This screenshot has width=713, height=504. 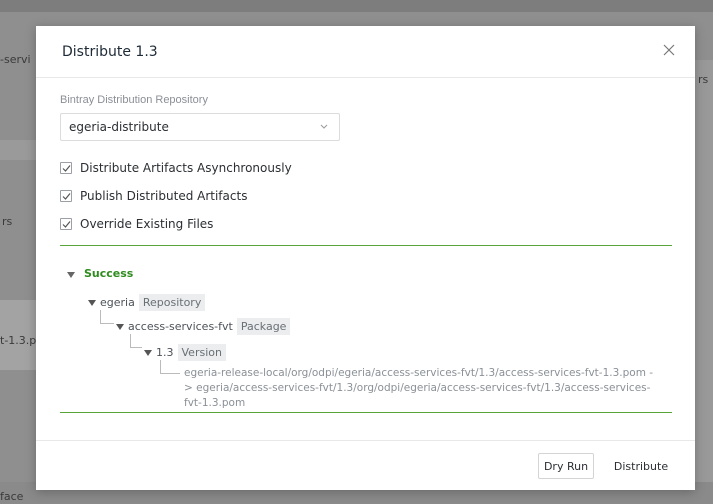 I want to click on package-tag: Package, so click(x=263, y=326).